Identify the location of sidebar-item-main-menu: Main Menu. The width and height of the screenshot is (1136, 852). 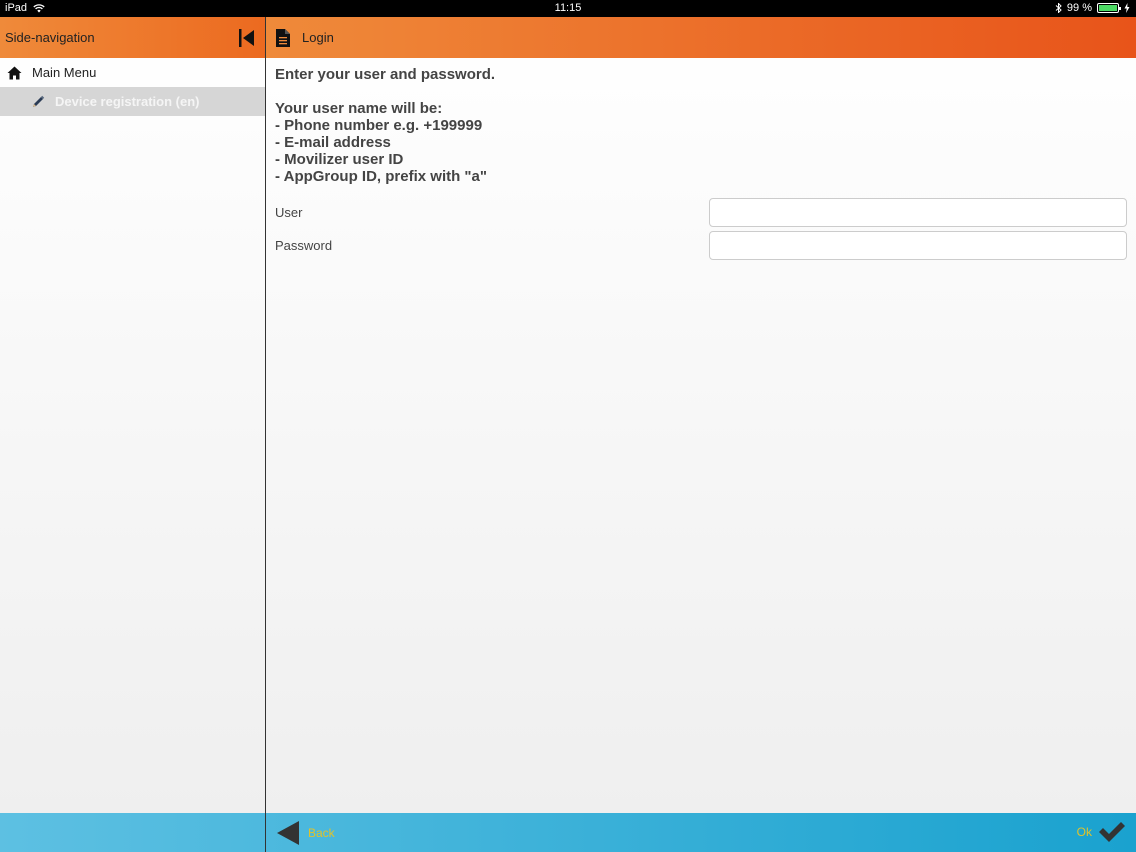
(132, 72).